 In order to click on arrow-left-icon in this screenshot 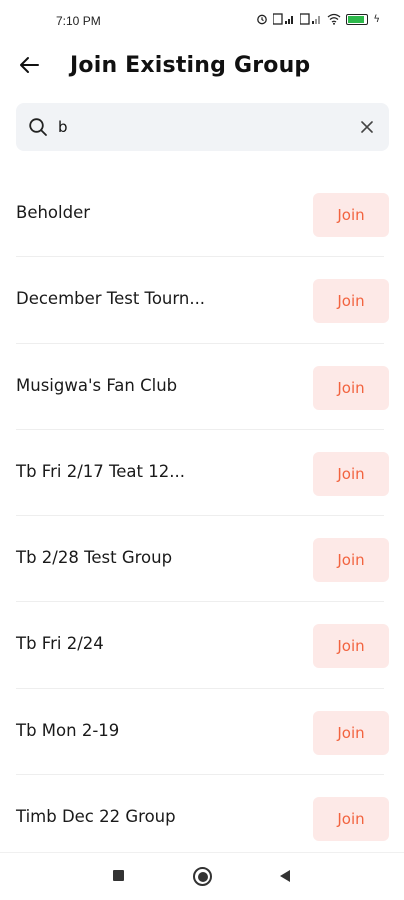, I will do `click(29, 65)`.